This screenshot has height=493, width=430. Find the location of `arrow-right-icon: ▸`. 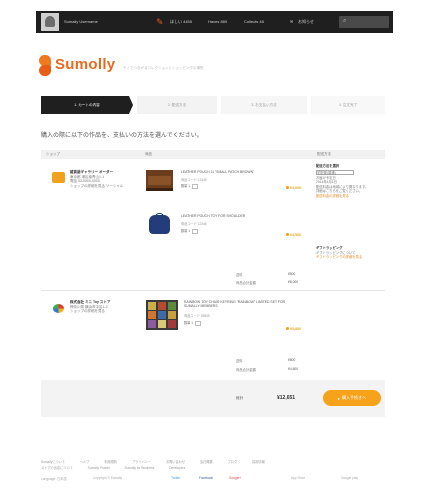

arrow-right-icon: ▸ is located at coordinates (338, 398).